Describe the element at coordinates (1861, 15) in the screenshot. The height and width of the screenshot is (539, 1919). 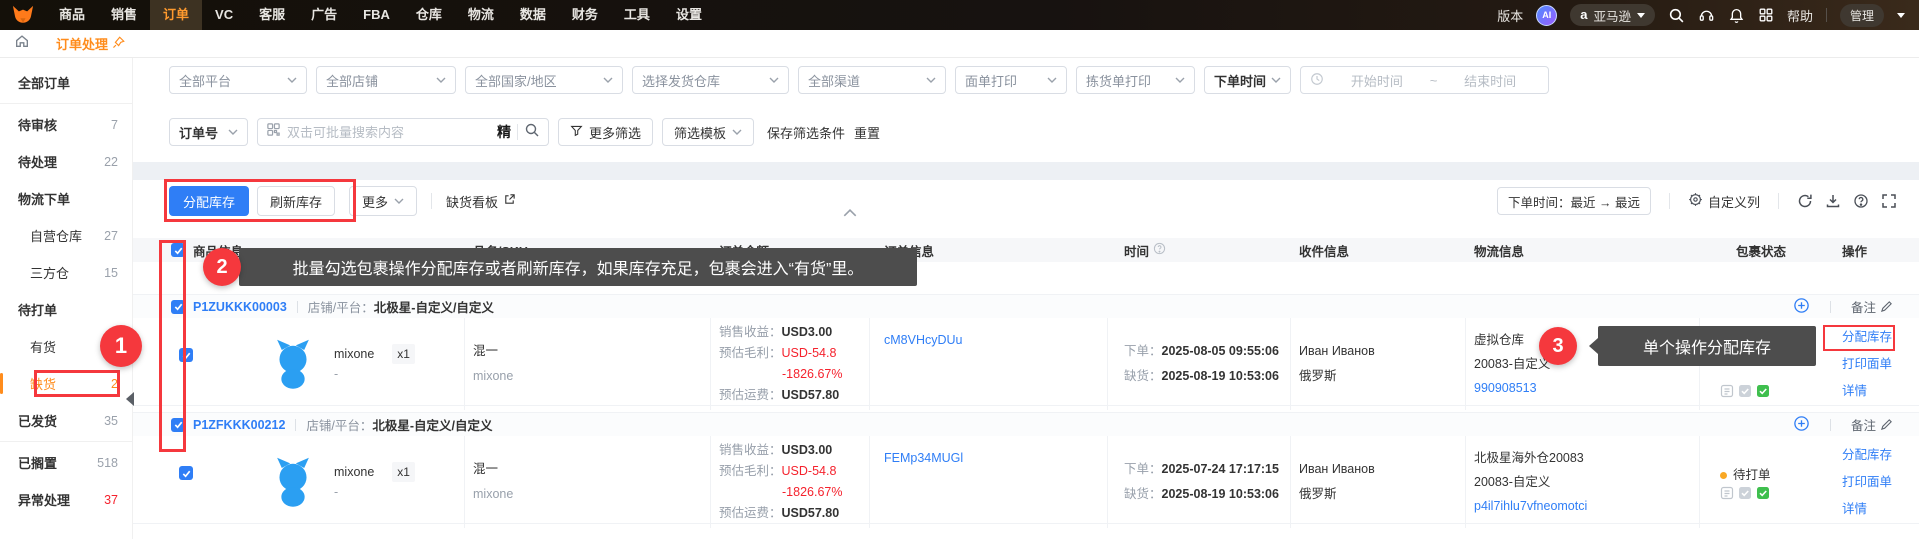
I see `account-button: 管理` at that location.